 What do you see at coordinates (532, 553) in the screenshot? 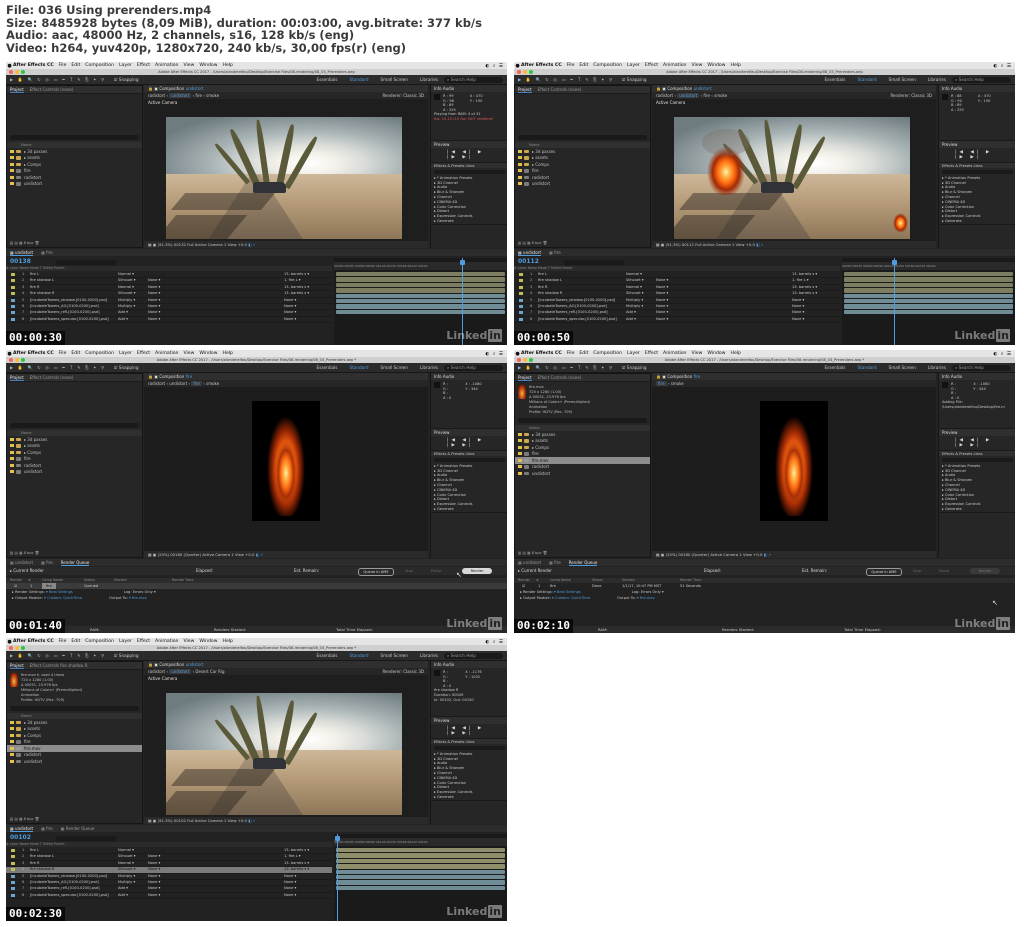
I see `bpc-indicator: ▥ ▤ ▦ 8 bpc 🗑` at bounding box center [532, 553].